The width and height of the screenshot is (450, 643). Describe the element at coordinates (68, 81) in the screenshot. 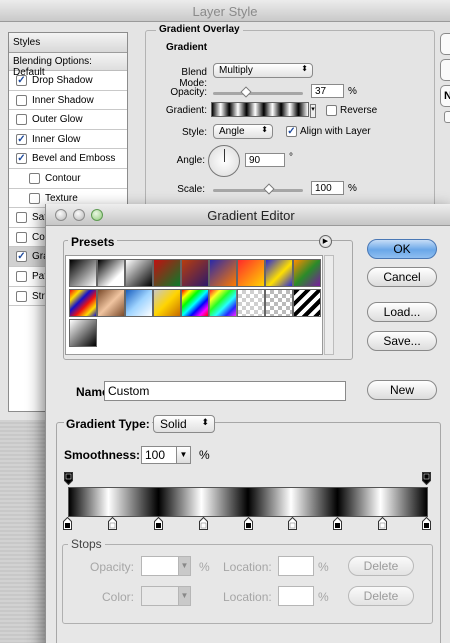

I see `style-item-drop-shadow: ✓ Drop Shadow` at that location.